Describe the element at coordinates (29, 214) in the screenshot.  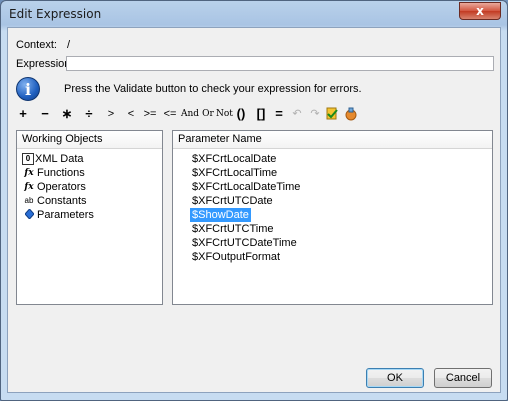
I see `parameter-icon` at that location.